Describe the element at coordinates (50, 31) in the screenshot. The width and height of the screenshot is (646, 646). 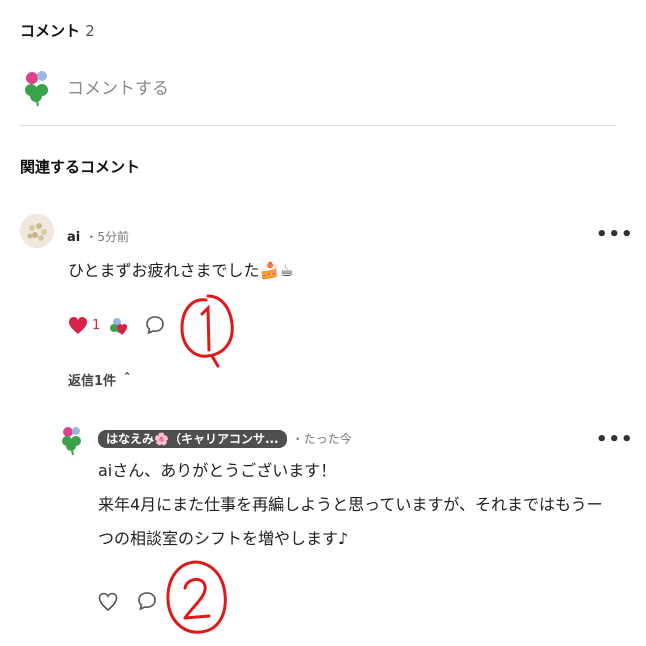
I see `comments-title-label: コメント` at that location.